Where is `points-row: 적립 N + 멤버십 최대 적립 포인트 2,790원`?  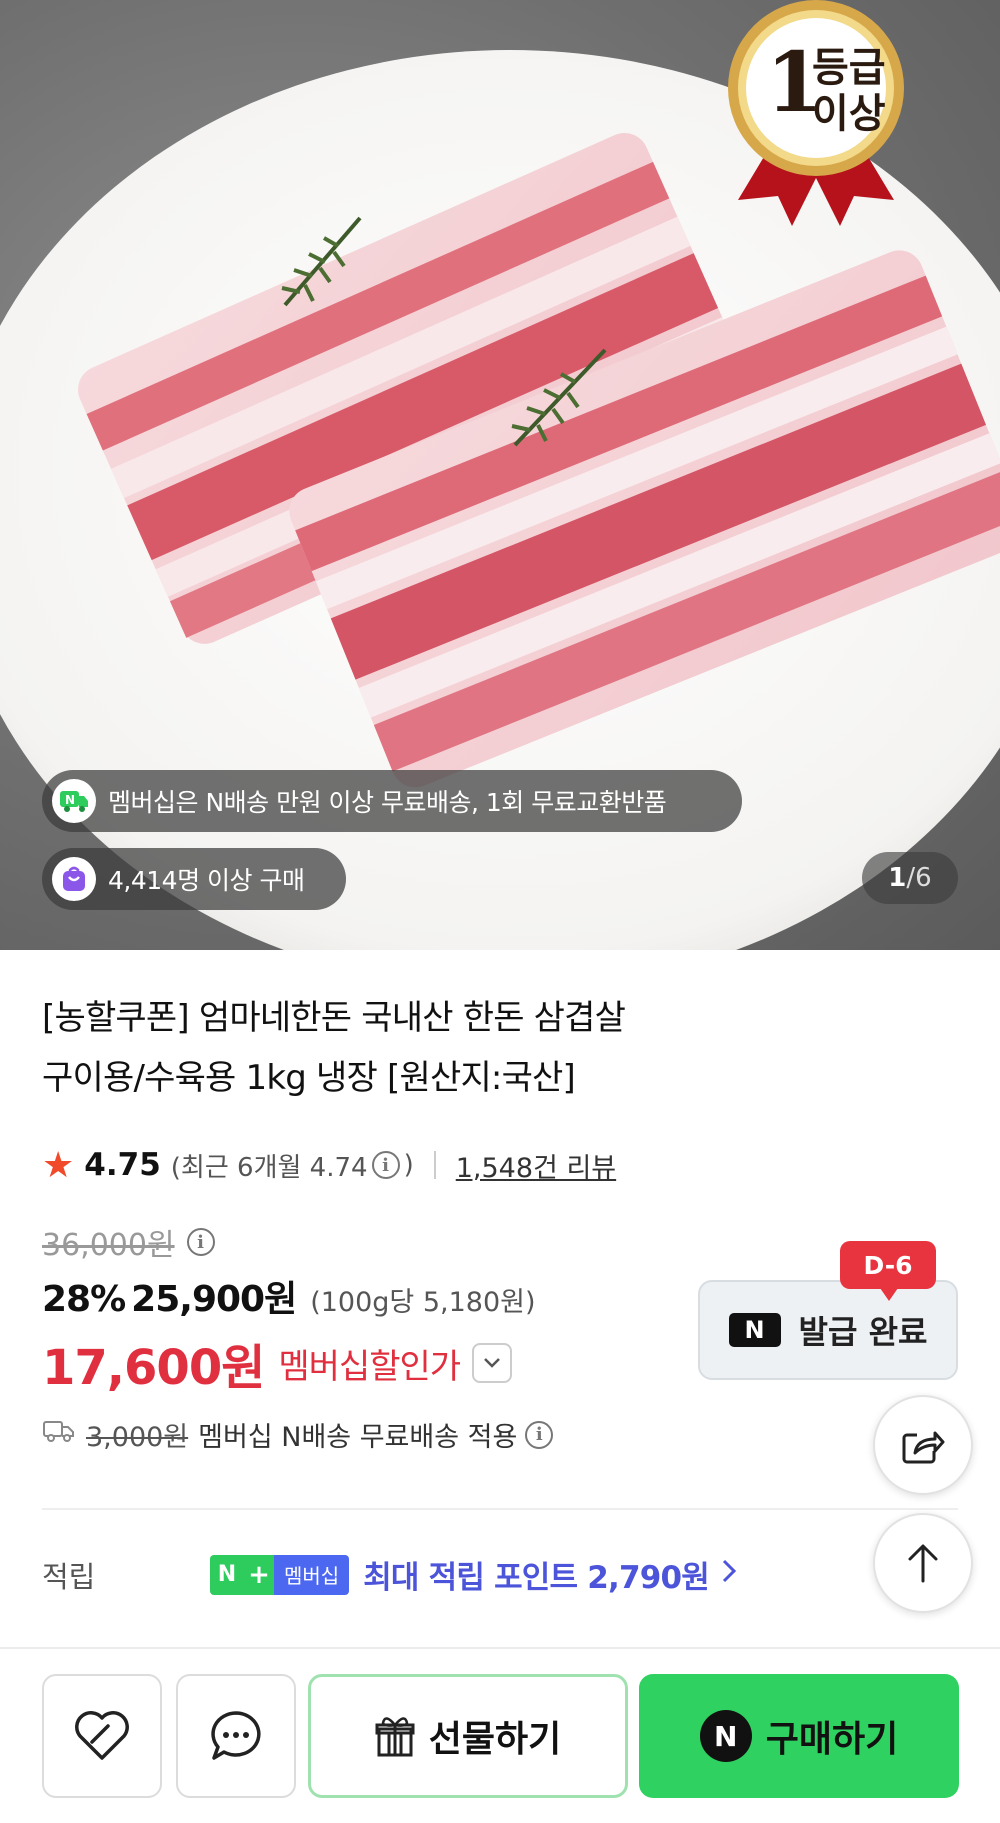
points-row: 적립 N + 멤버십 최대 적립 포인트 2,790원 is located at coordinates (452, 1574).